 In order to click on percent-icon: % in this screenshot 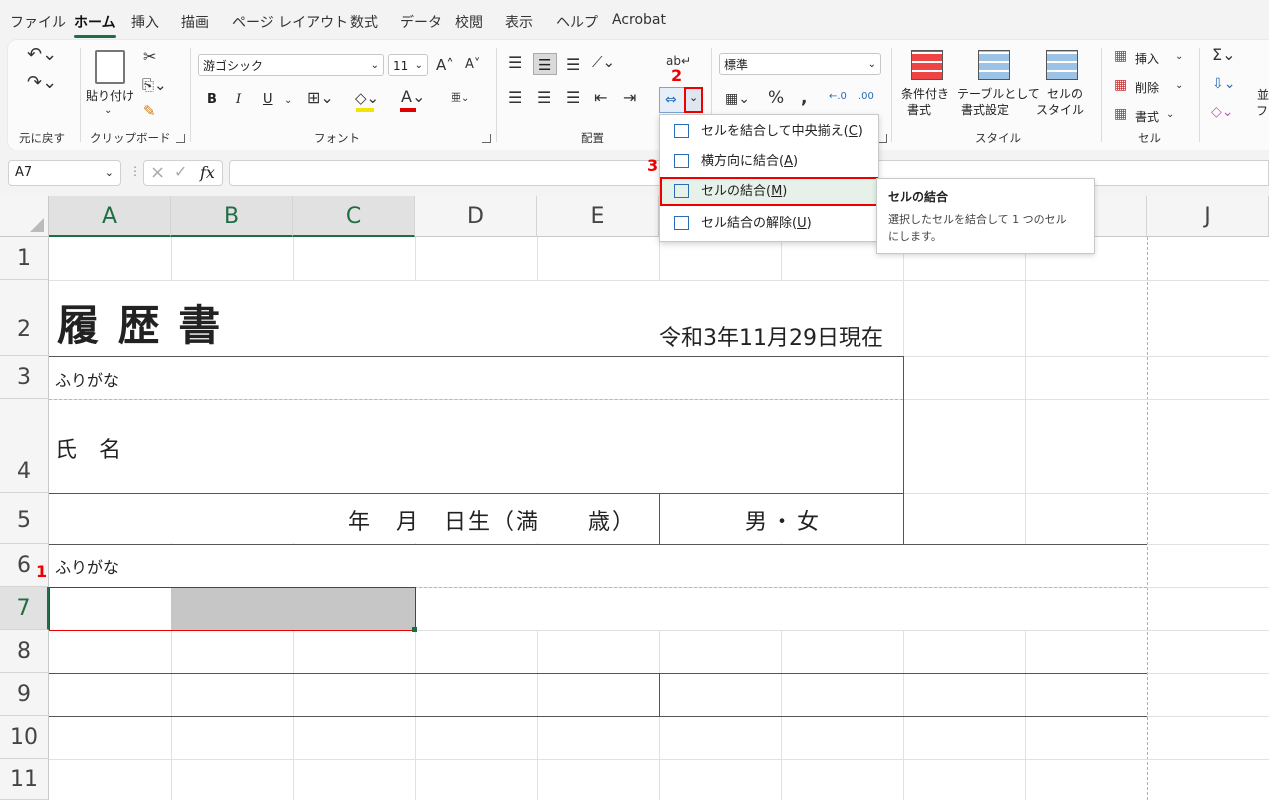, I will do `click(776, 98)`.